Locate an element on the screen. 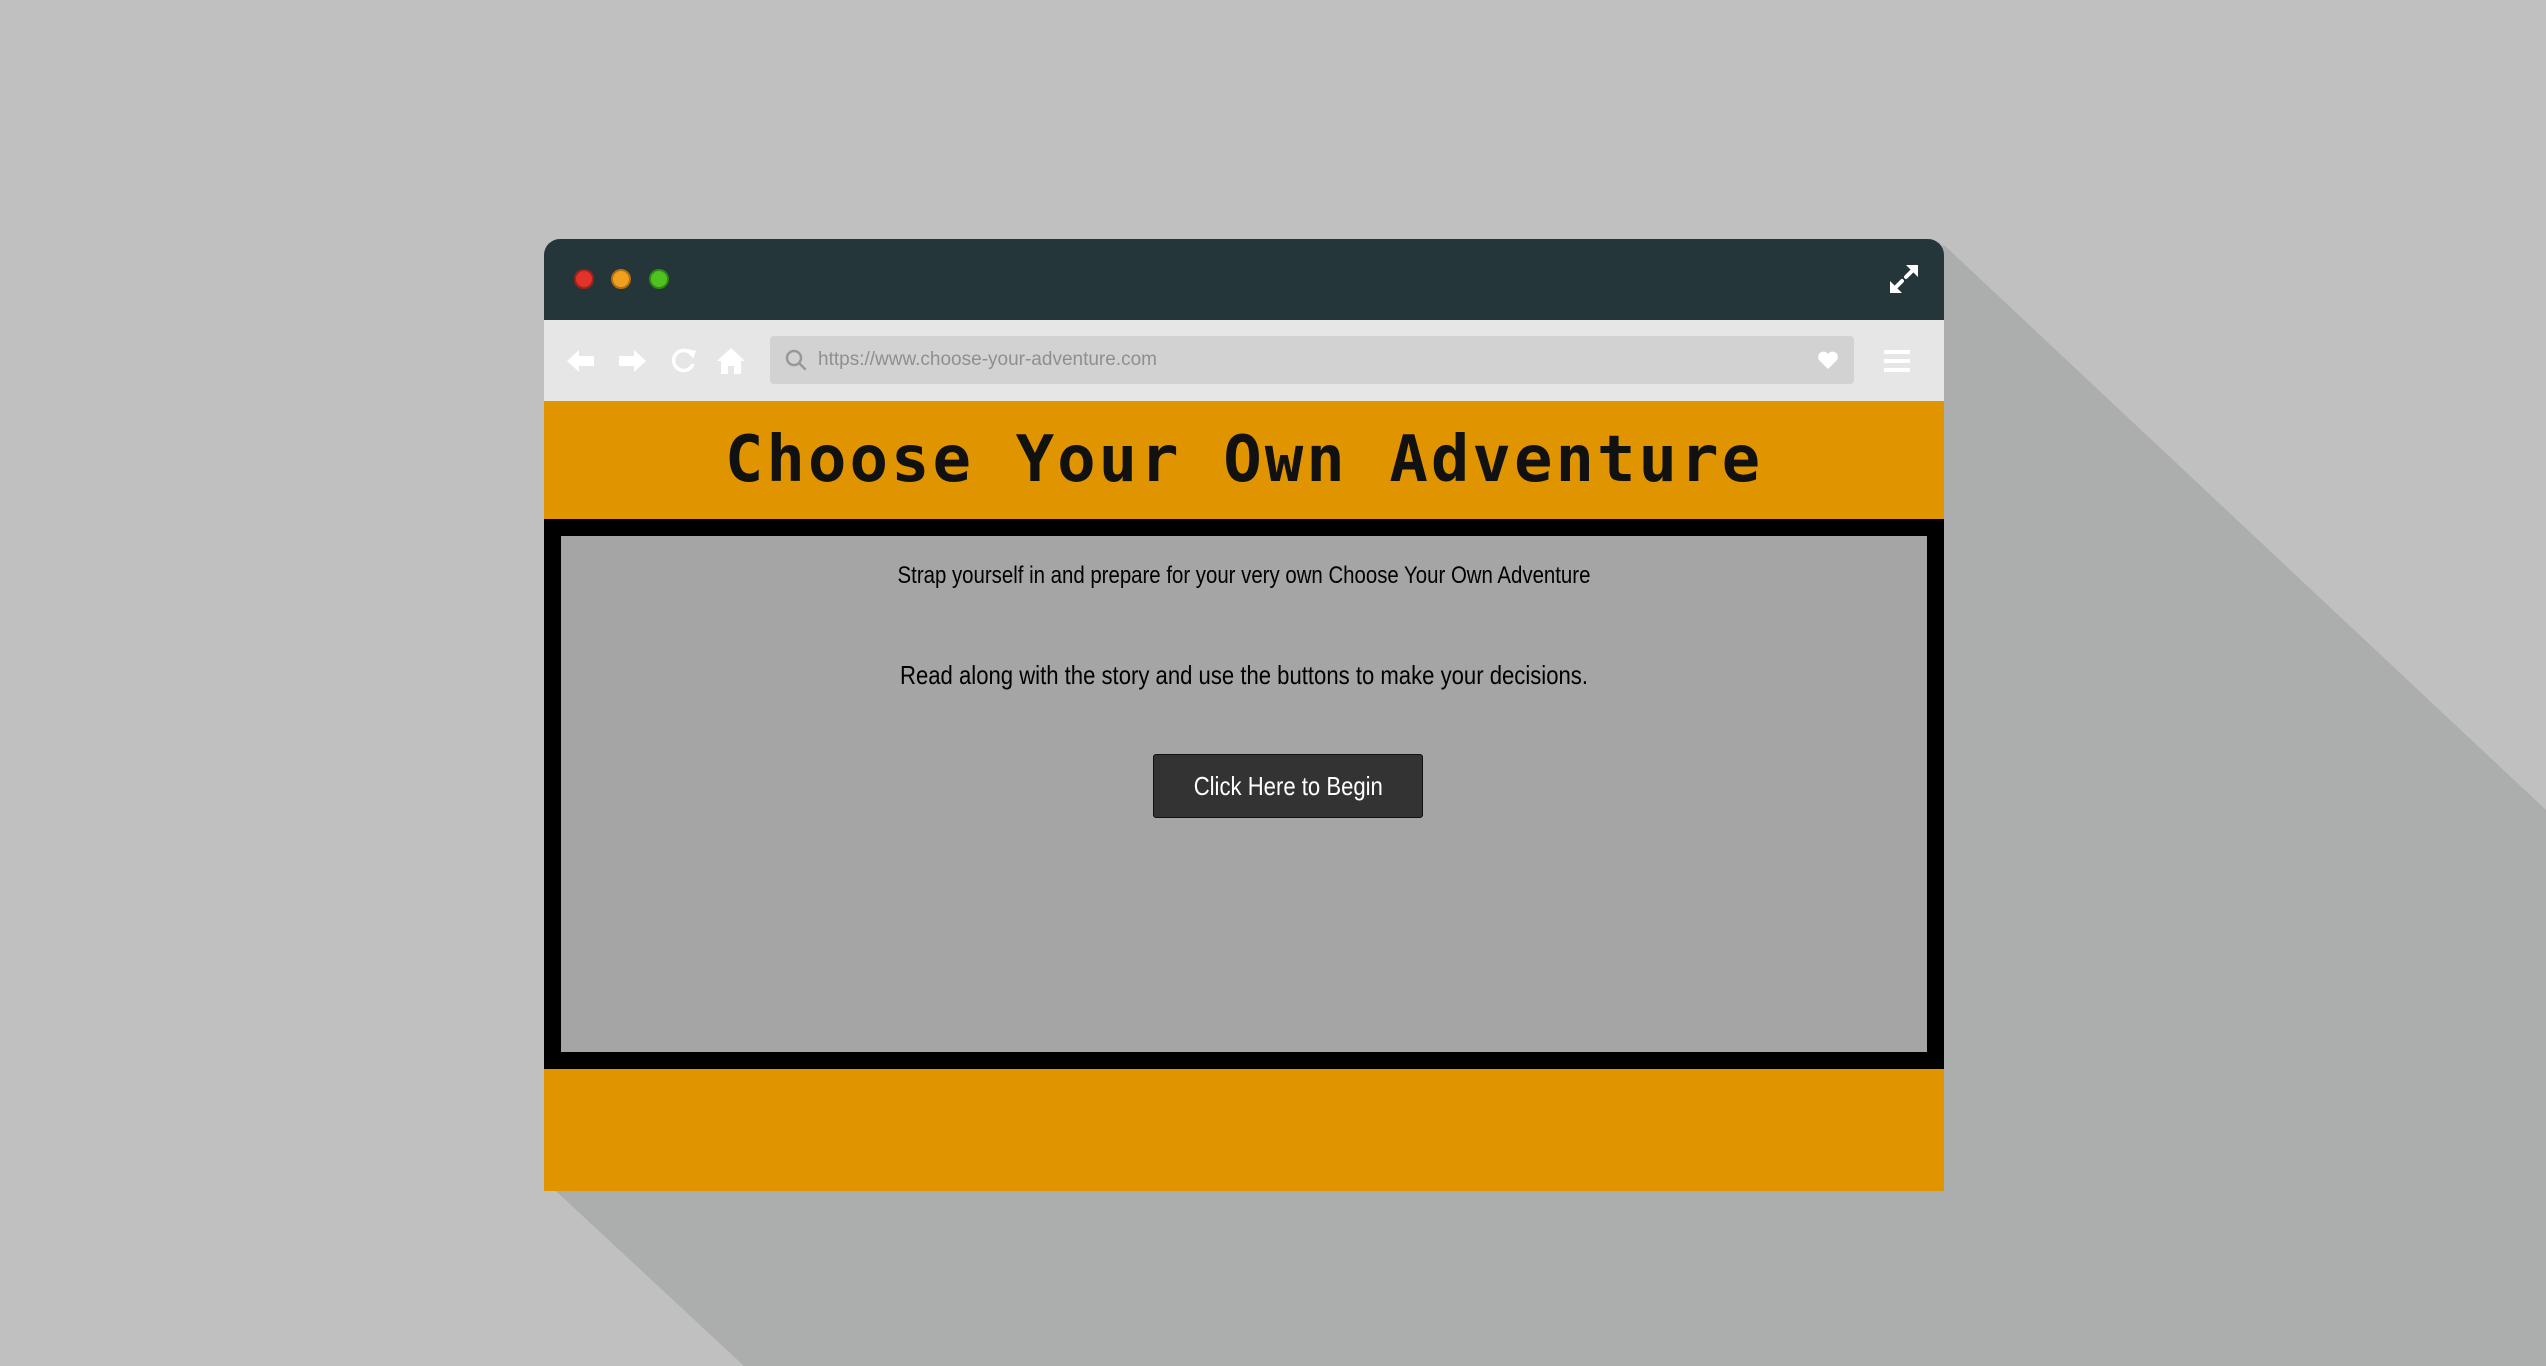 The image size is (2546, 1366). begin-button: Click Here to Begin is located at coordinates (1288, 786).